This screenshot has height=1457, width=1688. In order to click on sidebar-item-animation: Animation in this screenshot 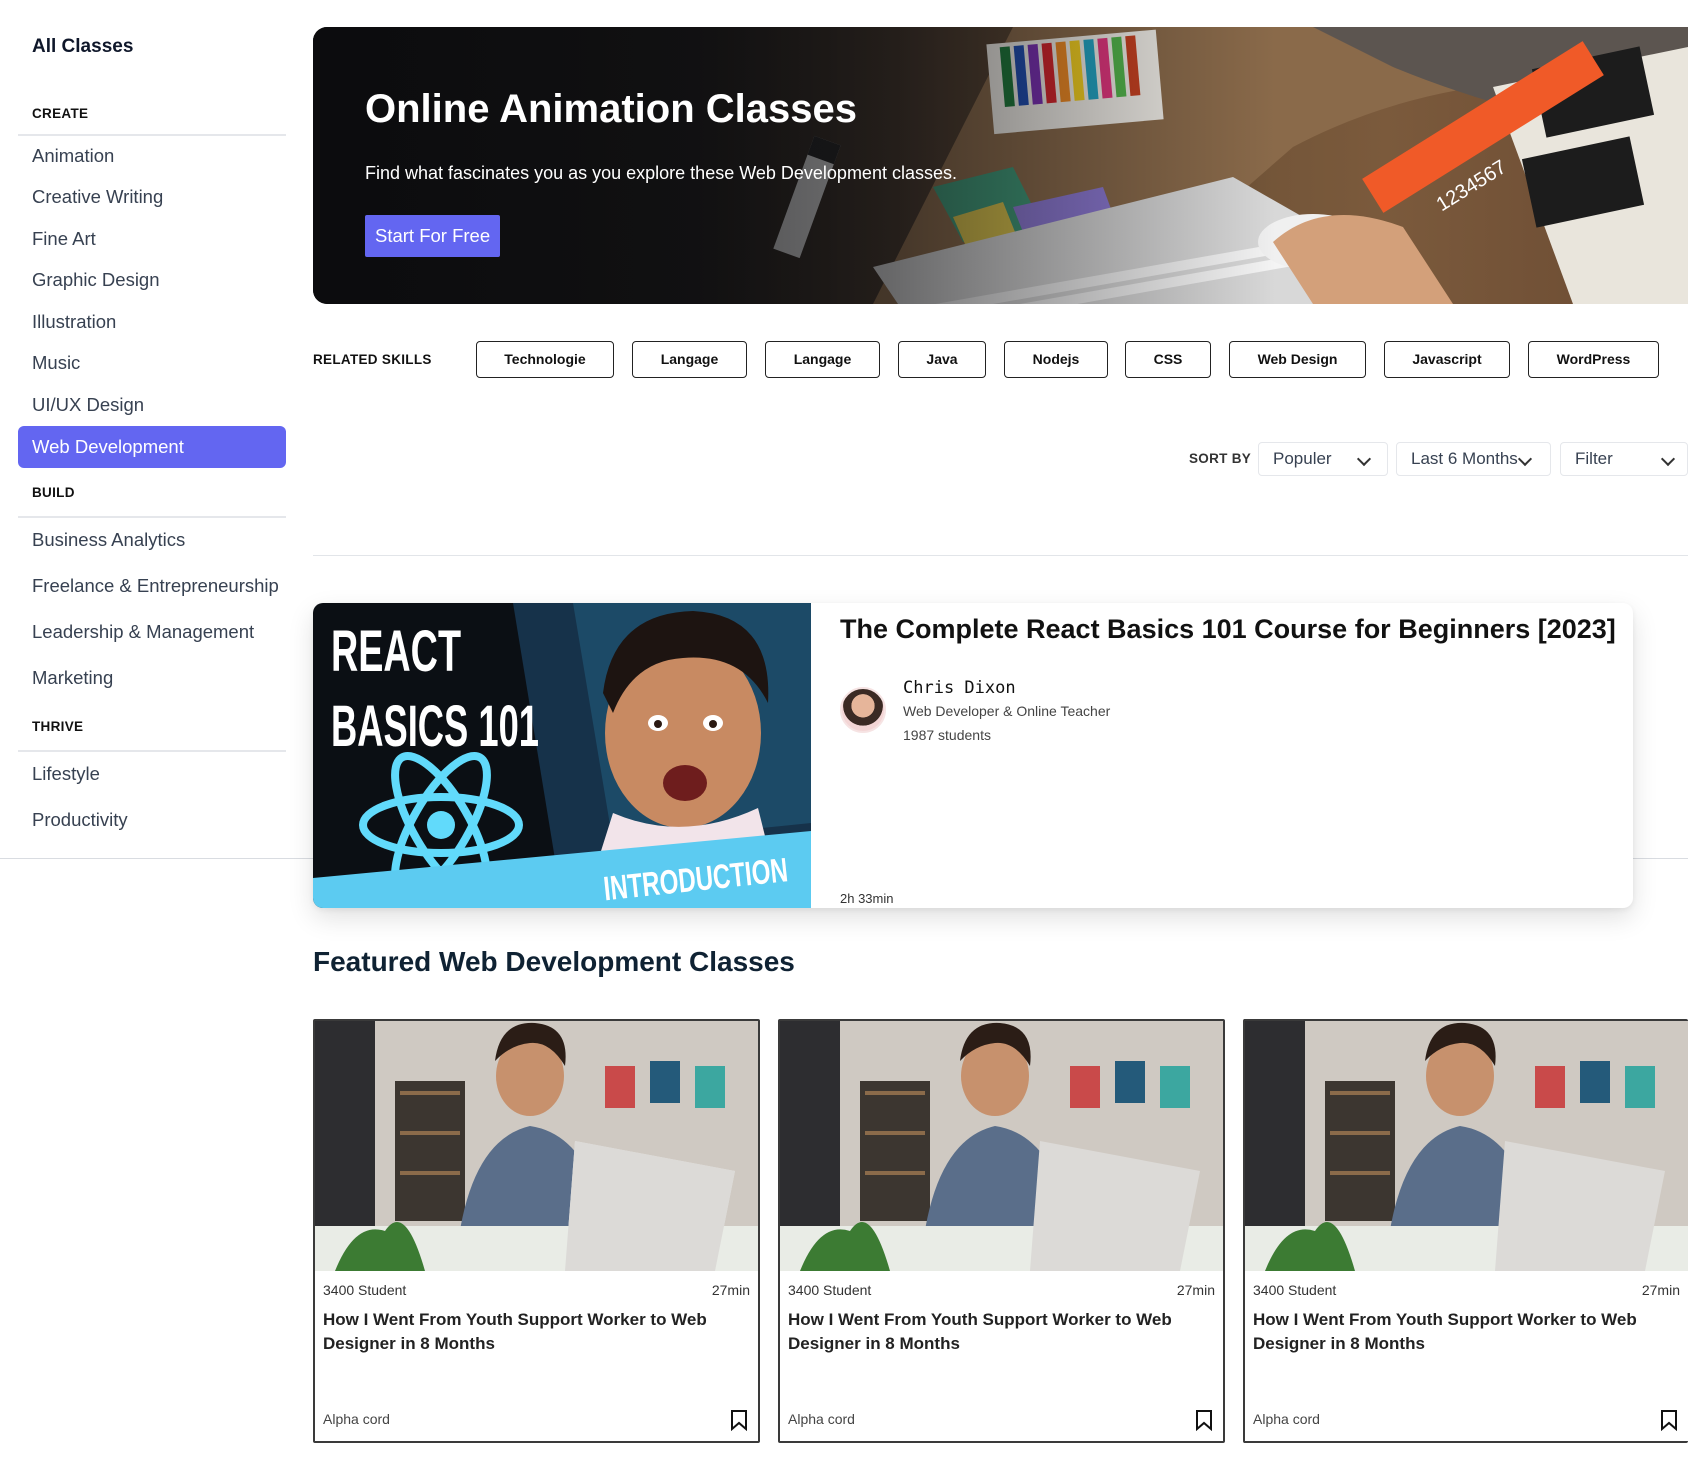, I will do `click(152, 156)`.